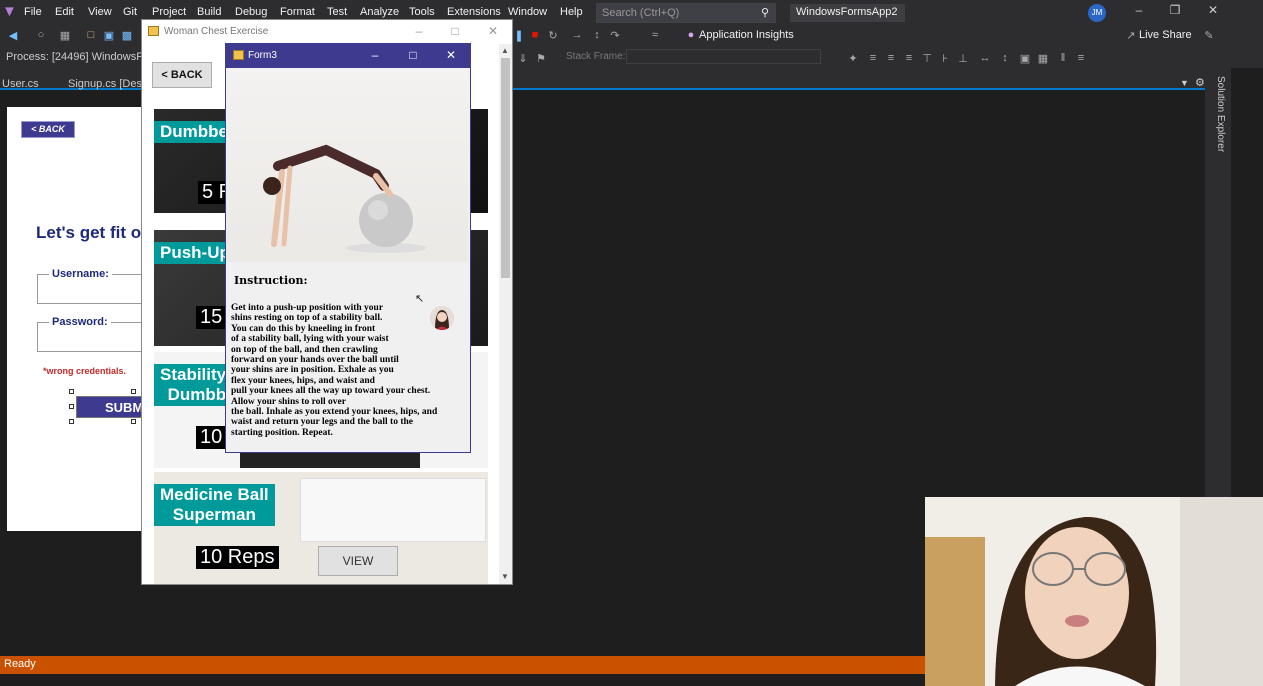 The width and height of the screenshot is (1263, 686). I want to click on step-out-icon: ↷, so click(615, 35).